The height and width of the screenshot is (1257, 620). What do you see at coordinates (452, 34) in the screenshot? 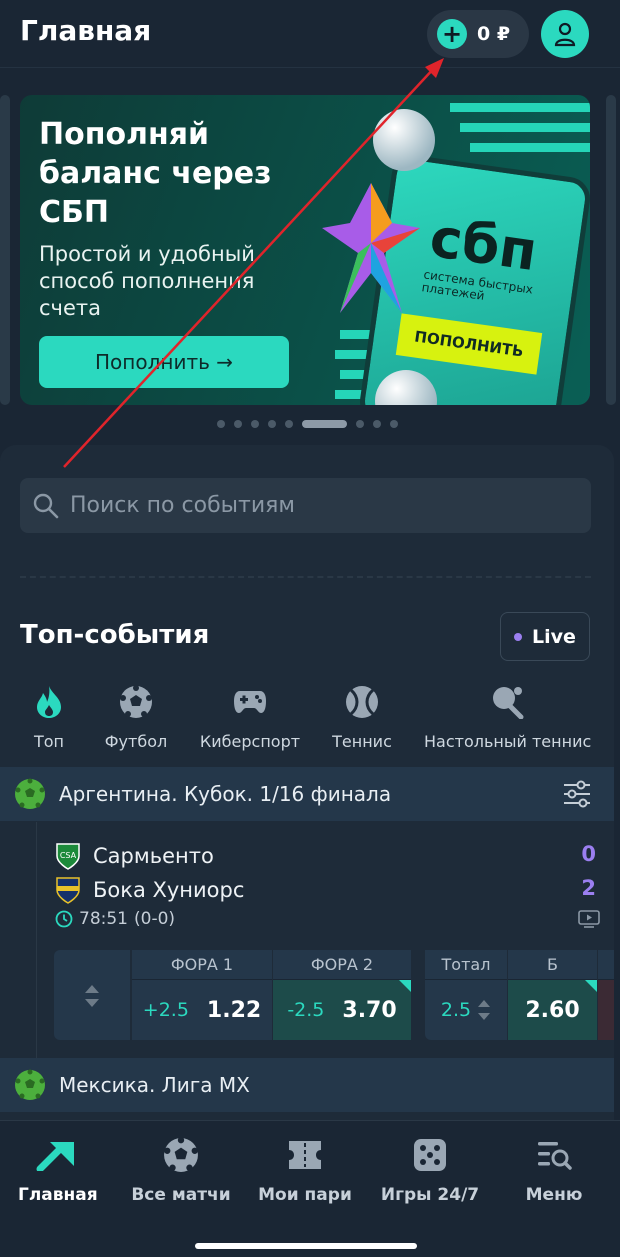
I see `plus-icon: +` at bounding box center [452, 34].